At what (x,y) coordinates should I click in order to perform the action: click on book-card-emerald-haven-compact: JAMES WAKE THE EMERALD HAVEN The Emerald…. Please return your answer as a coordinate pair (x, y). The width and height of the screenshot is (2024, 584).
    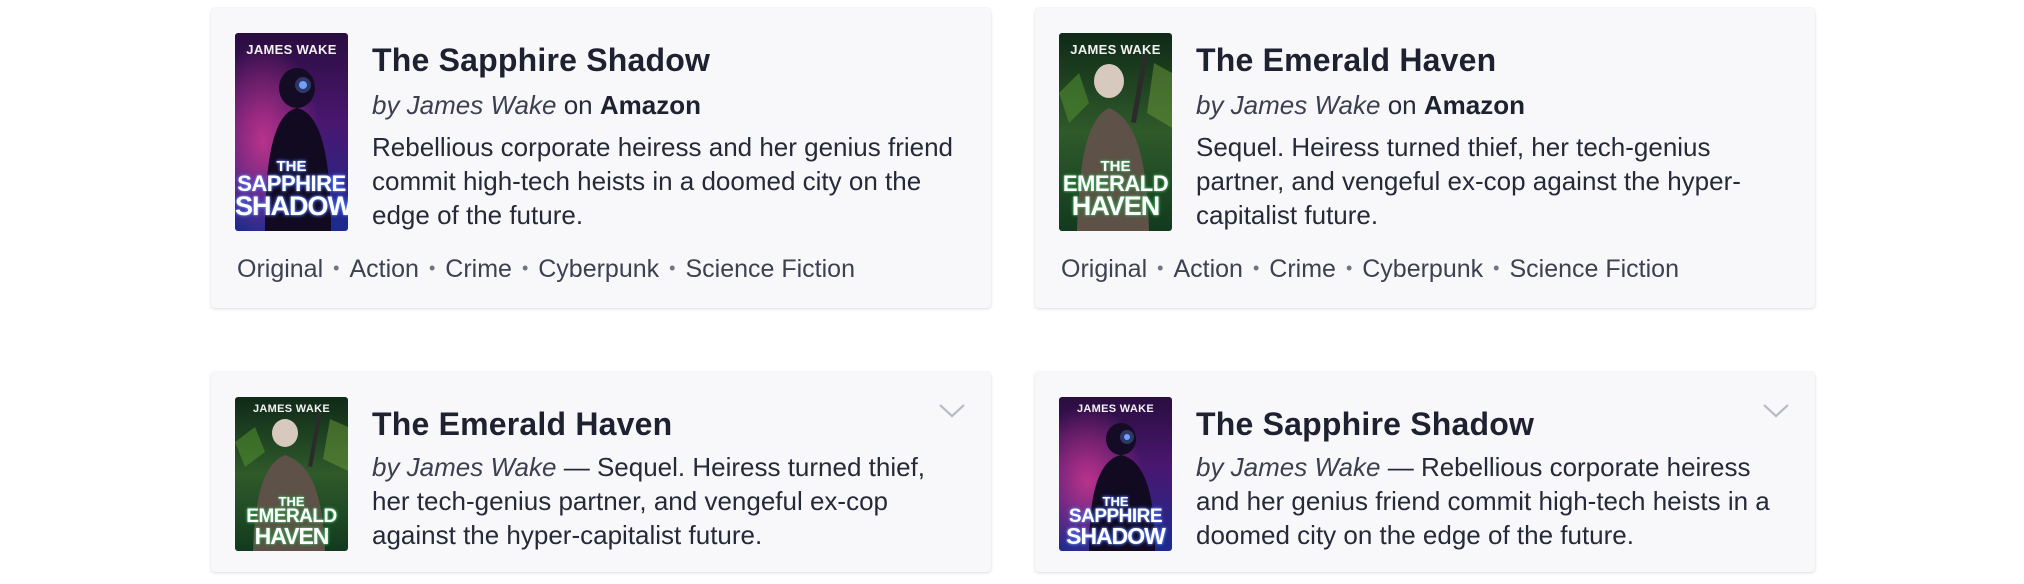
    Looking at the image, I should click on (601, 472).